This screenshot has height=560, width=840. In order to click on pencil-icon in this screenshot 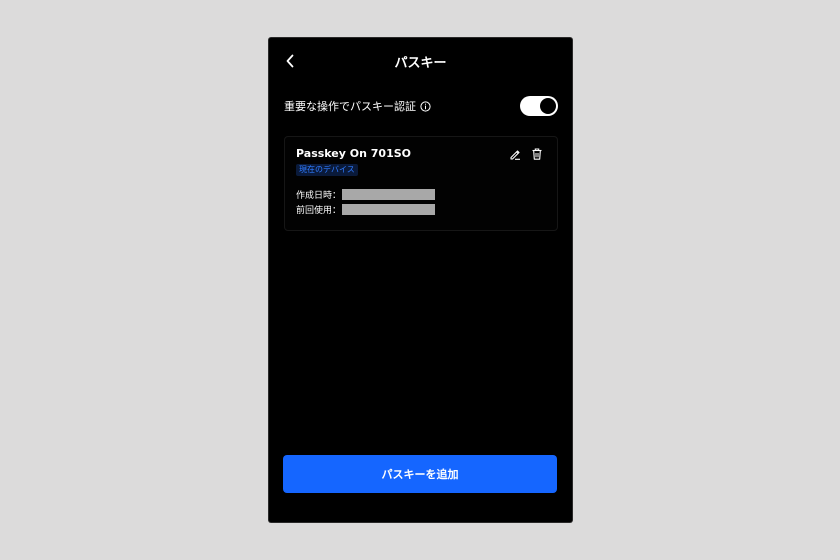, I will do `click(515, 155)`.